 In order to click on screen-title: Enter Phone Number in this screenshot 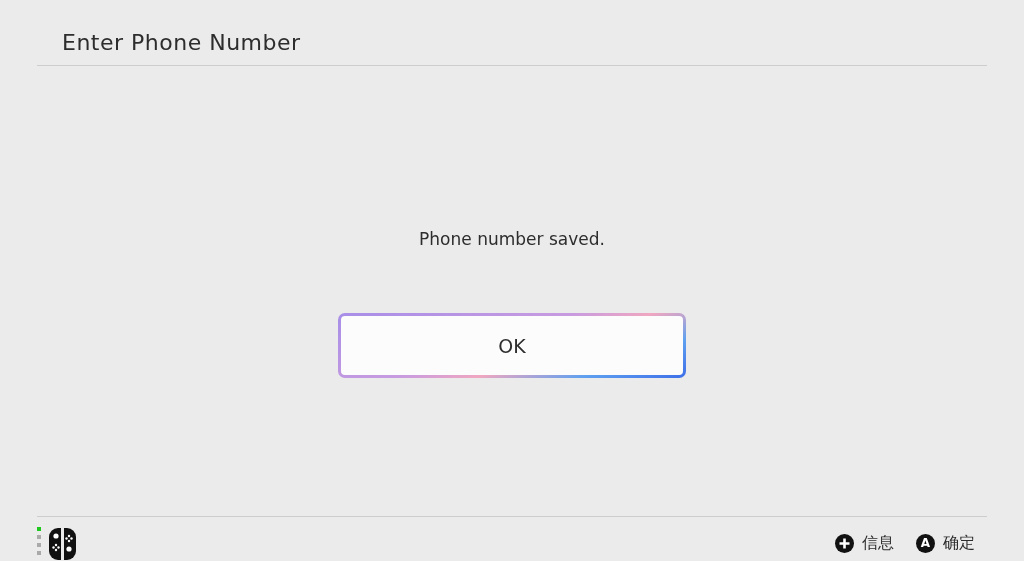, I will do `click(181, 42)`.